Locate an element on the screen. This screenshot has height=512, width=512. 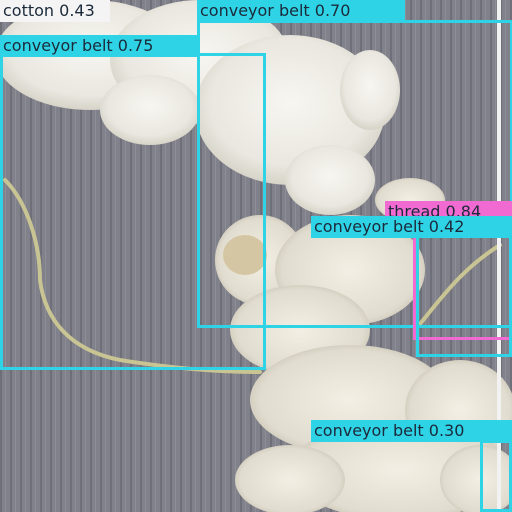
detection-label-conveyor-belt-070: conveyor belt 0.70 is located at coordinates (301, 11).